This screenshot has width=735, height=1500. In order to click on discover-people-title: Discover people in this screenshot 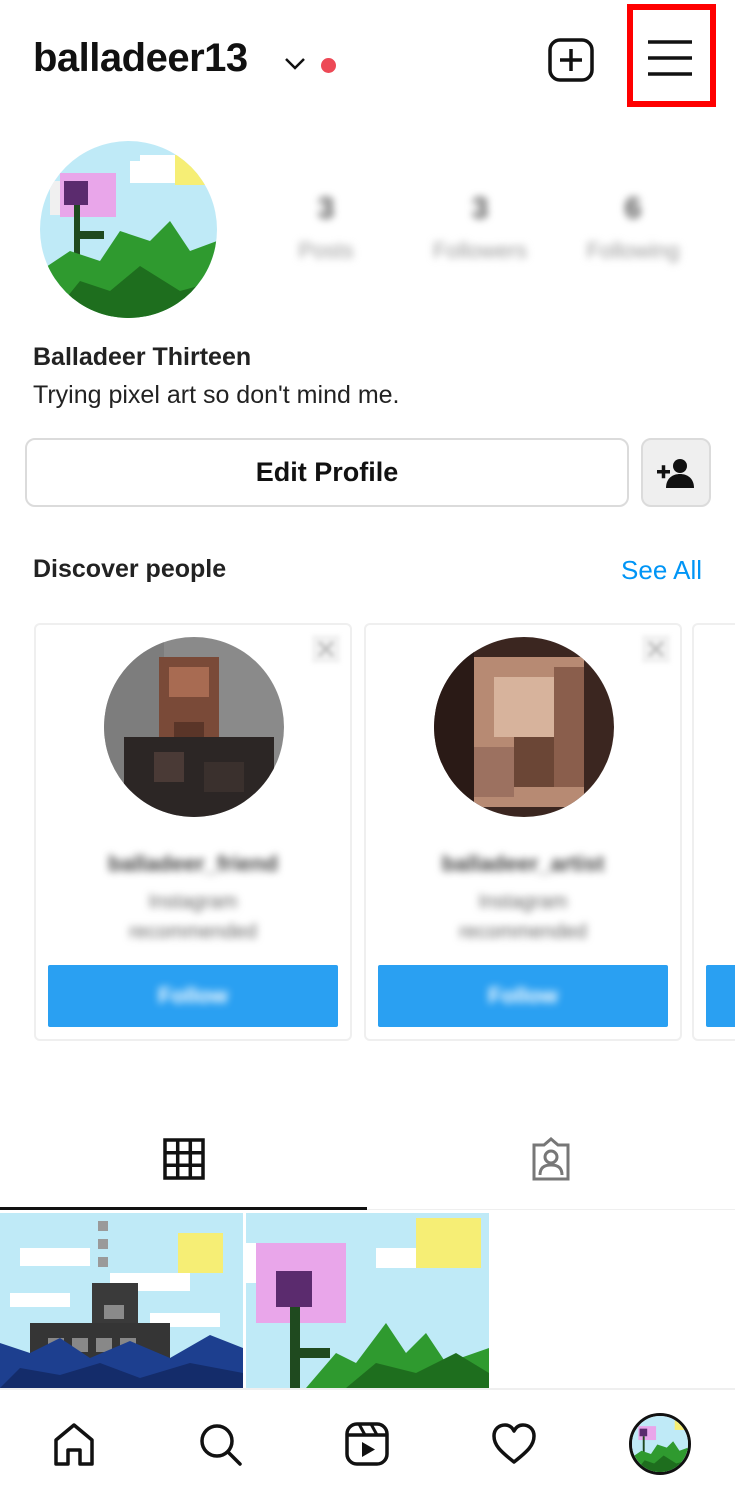, I will do `click(130, 569)`.